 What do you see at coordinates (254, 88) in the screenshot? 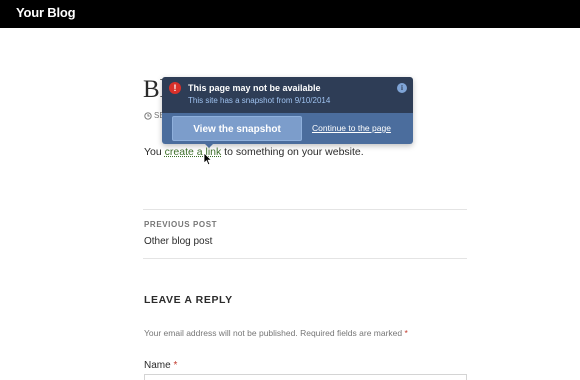
I see `popover-title: This page may not be available` at bounding box center [254, 88].